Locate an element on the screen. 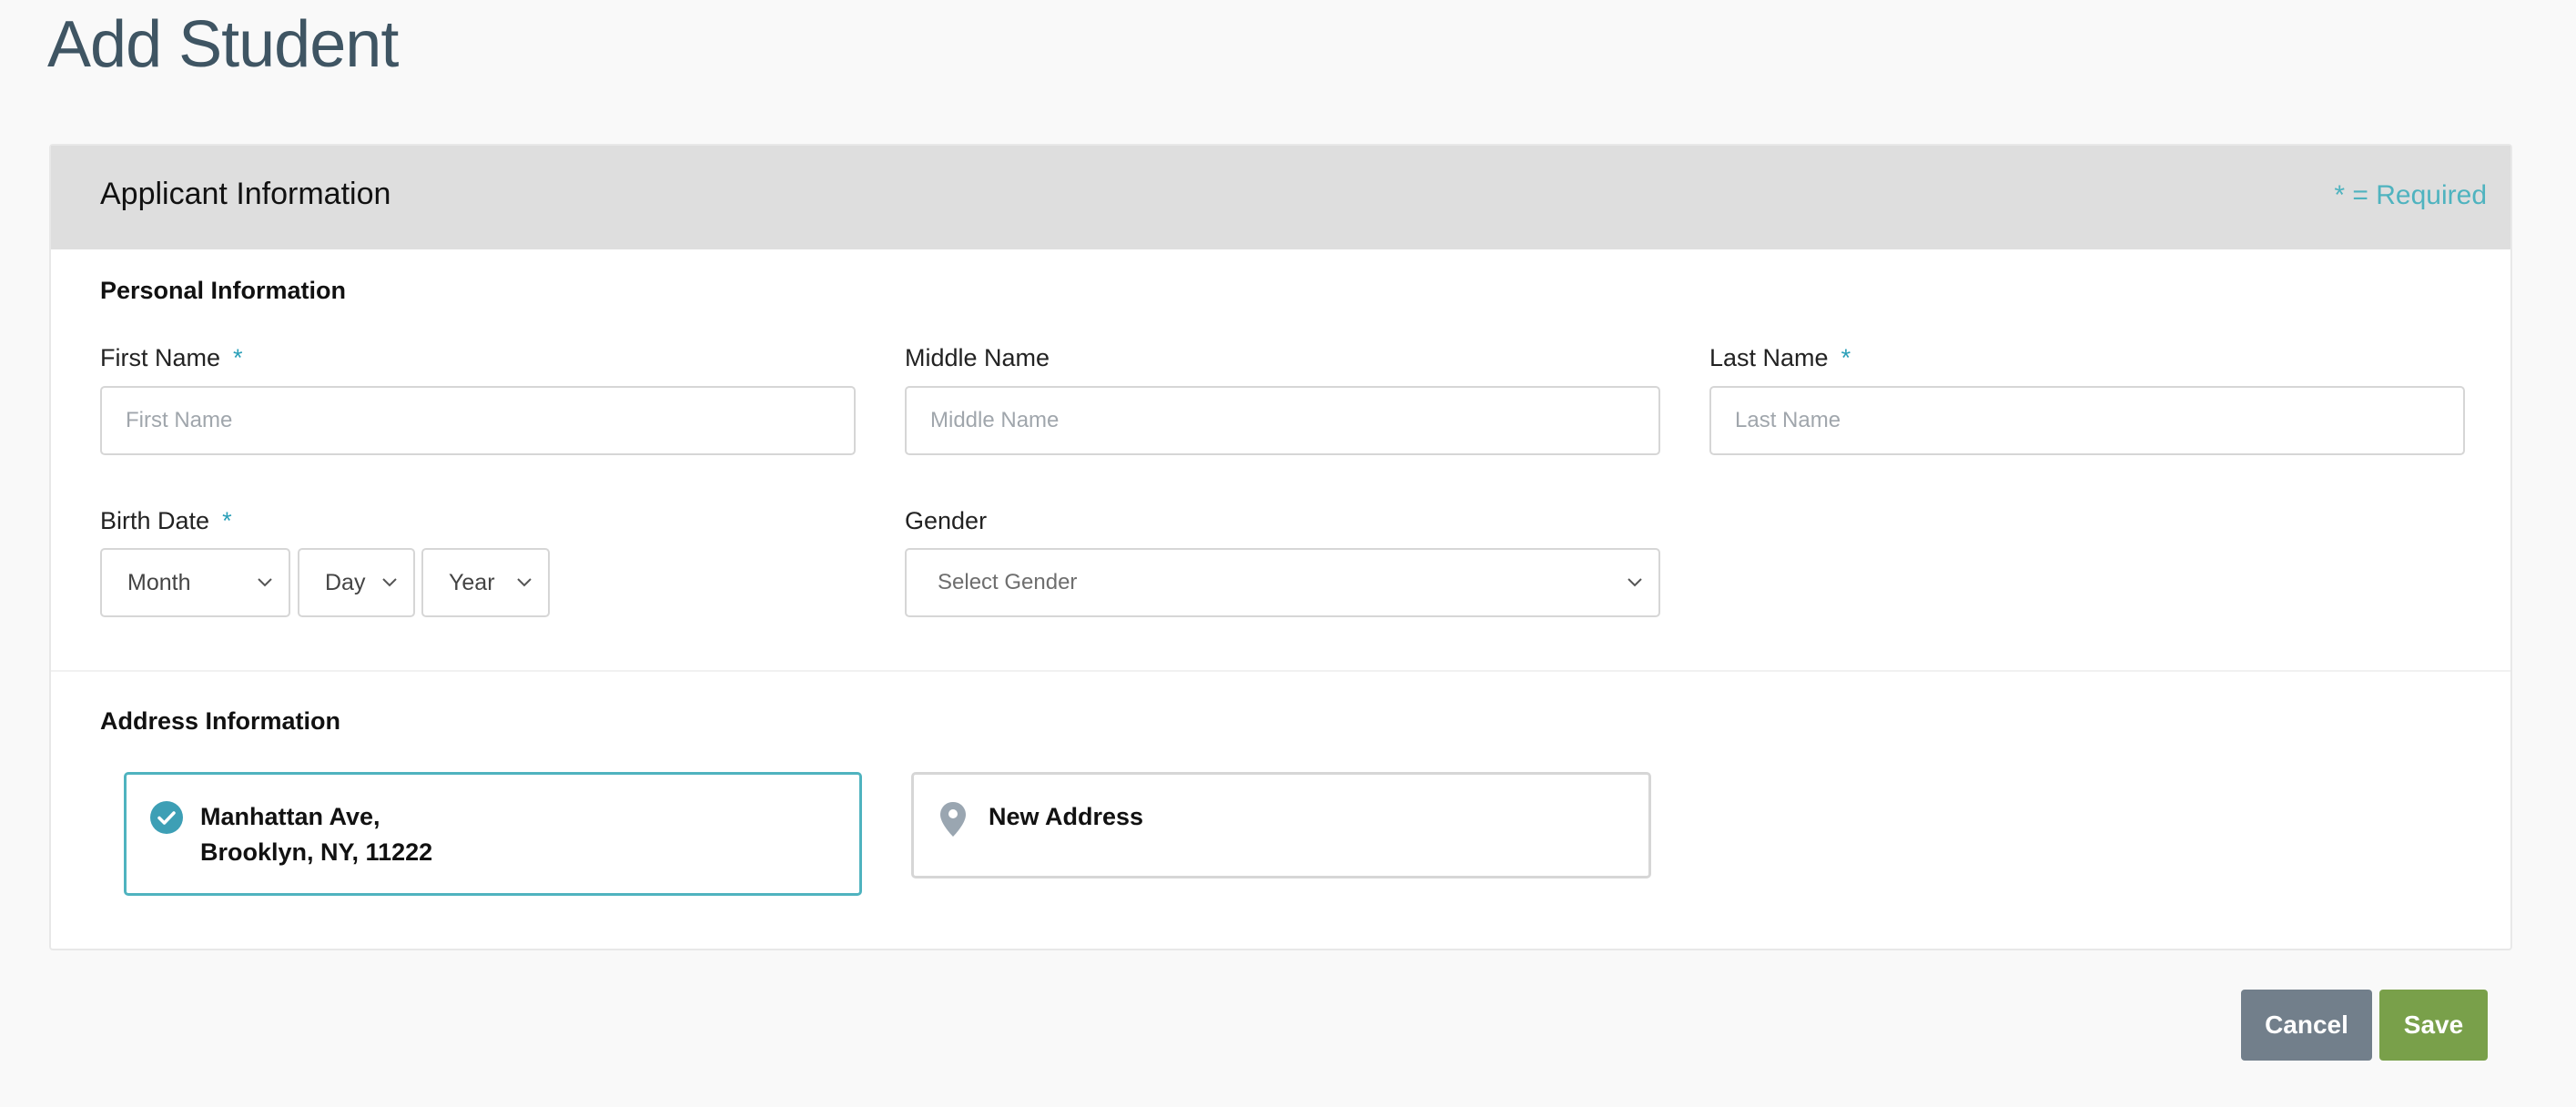 This screenshot has width=2576, height=1107. new-address-label: New Address is located at coordinates (1066, 816).